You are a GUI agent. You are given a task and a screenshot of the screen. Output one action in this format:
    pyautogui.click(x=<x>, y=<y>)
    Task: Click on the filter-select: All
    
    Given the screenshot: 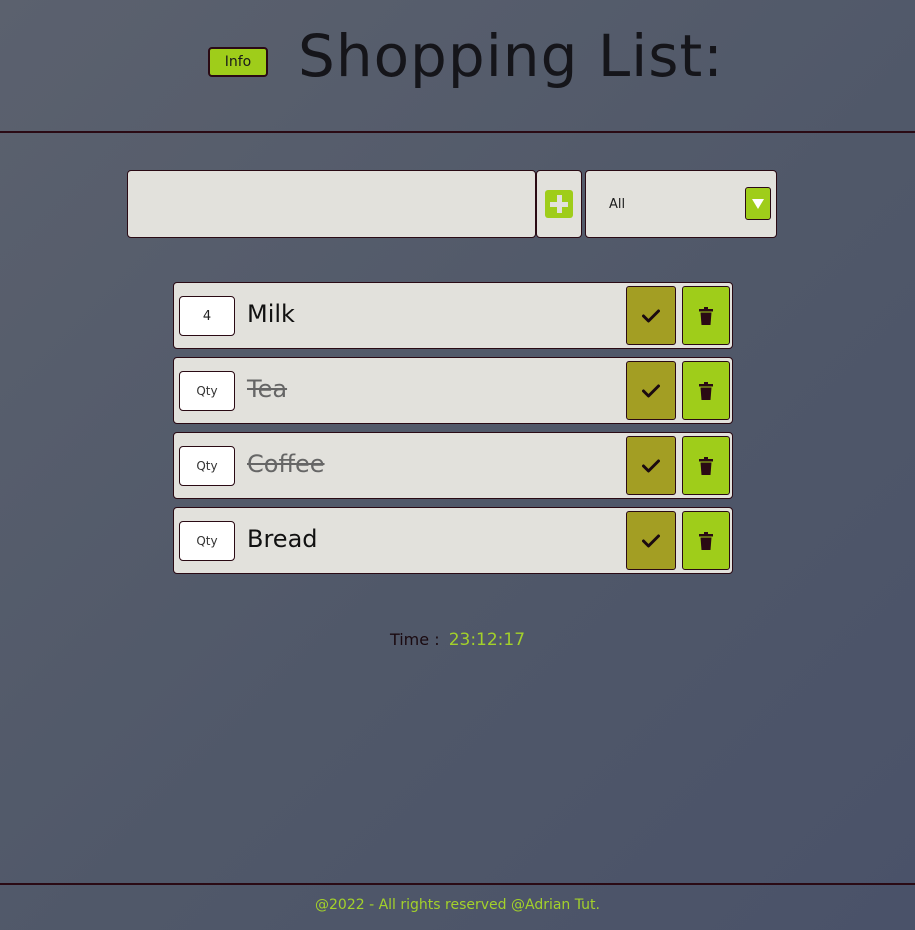 What is the action you would take?
    pyautogui.click(x=681, y=204)
    